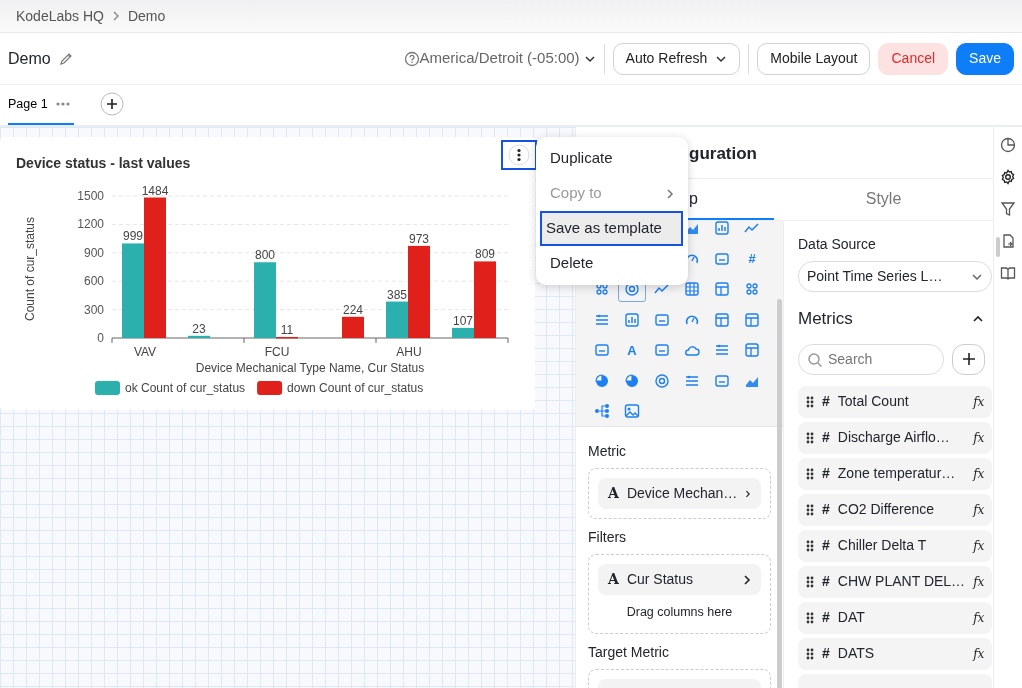 The height and width of the screenshot is (688, 1022). Describe the element at coordinates (29, 58) in the screenshot. I see `dashboard-title: Demo` at that location.